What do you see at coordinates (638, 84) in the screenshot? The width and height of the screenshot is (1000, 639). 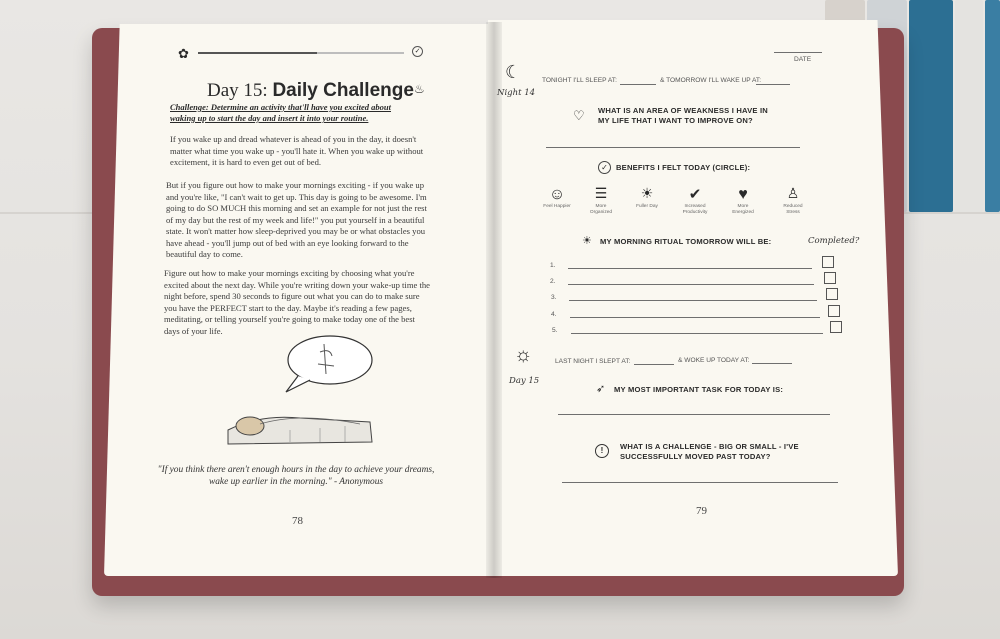 I see `sleep-line` at bounding box center [638, 84].